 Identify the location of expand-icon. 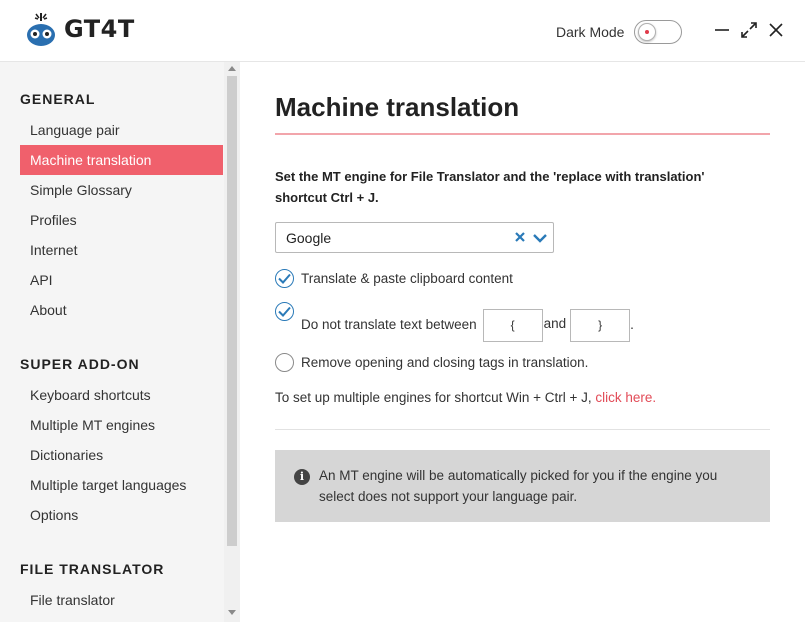
(749, 30).